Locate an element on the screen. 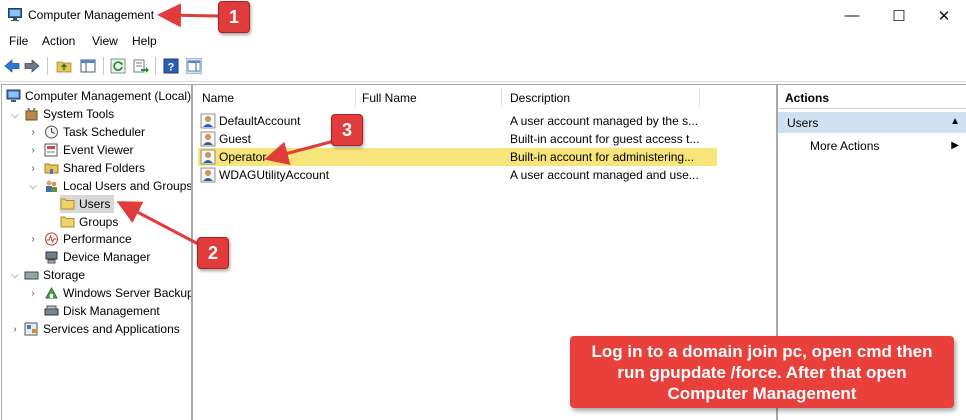  event-viewer-icon is located at coordinates (51, 150).